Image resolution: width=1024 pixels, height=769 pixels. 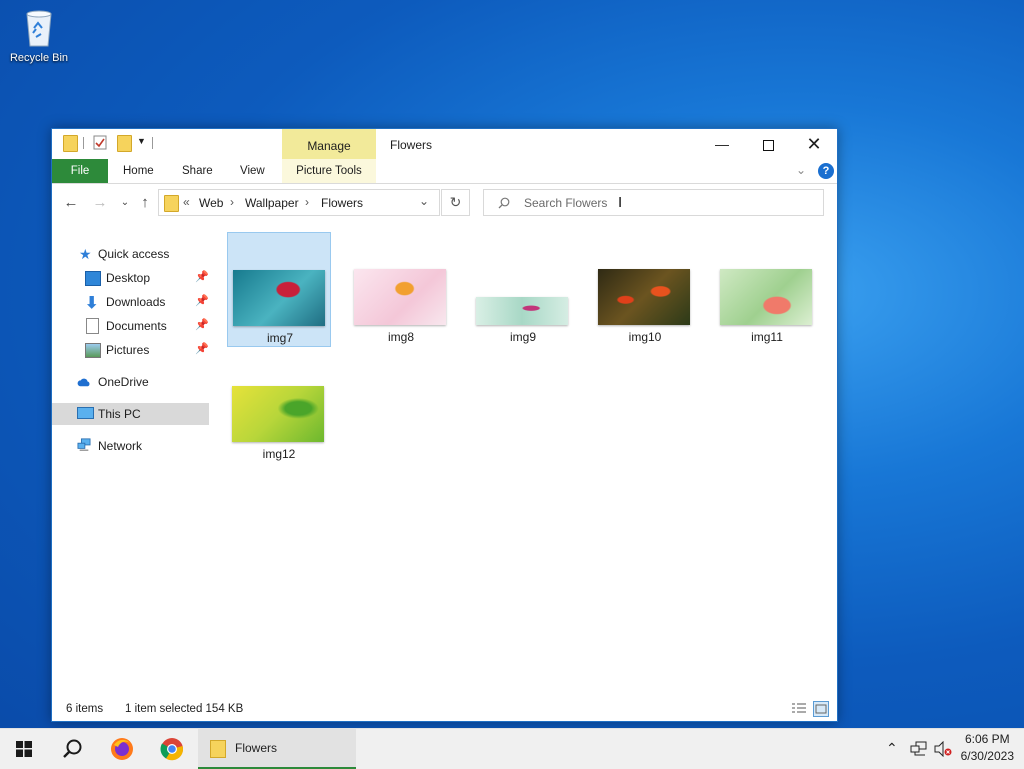 I want to click on show-hidden-icons-chevron-icon: ⌃, so click(x=892, y=748).